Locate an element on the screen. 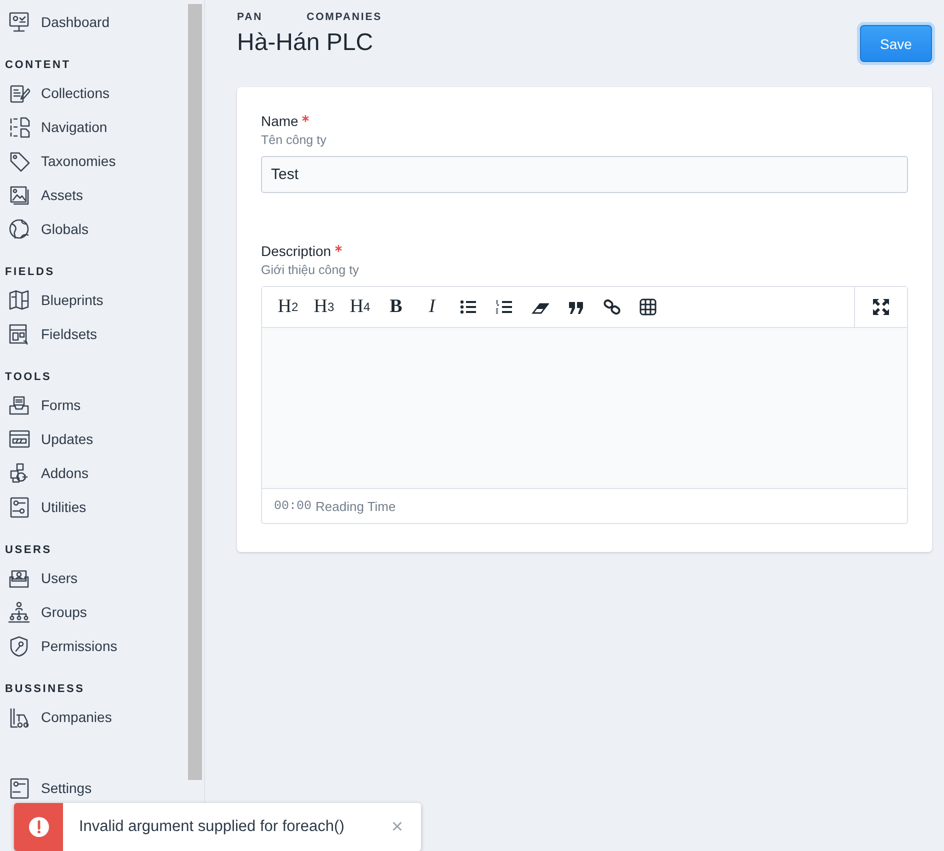 Image resolution: width=944 pixels, height=851 pixels. text-input: Test is located at coordinates (584, 174).